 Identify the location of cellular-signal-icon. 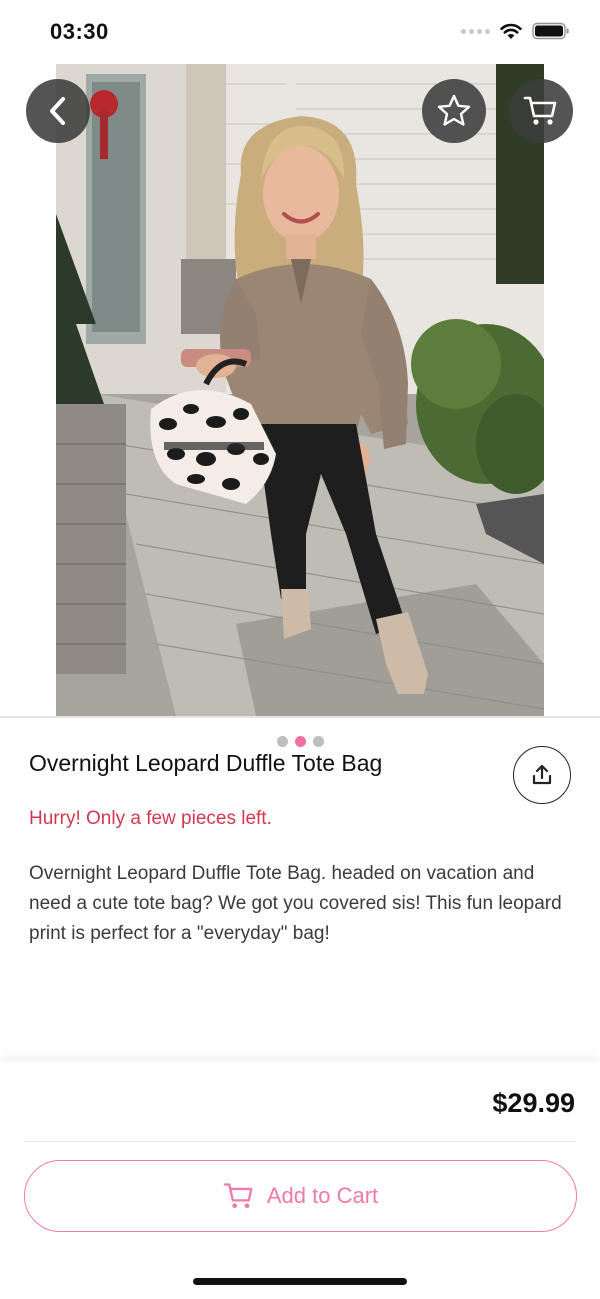
(475, 31).